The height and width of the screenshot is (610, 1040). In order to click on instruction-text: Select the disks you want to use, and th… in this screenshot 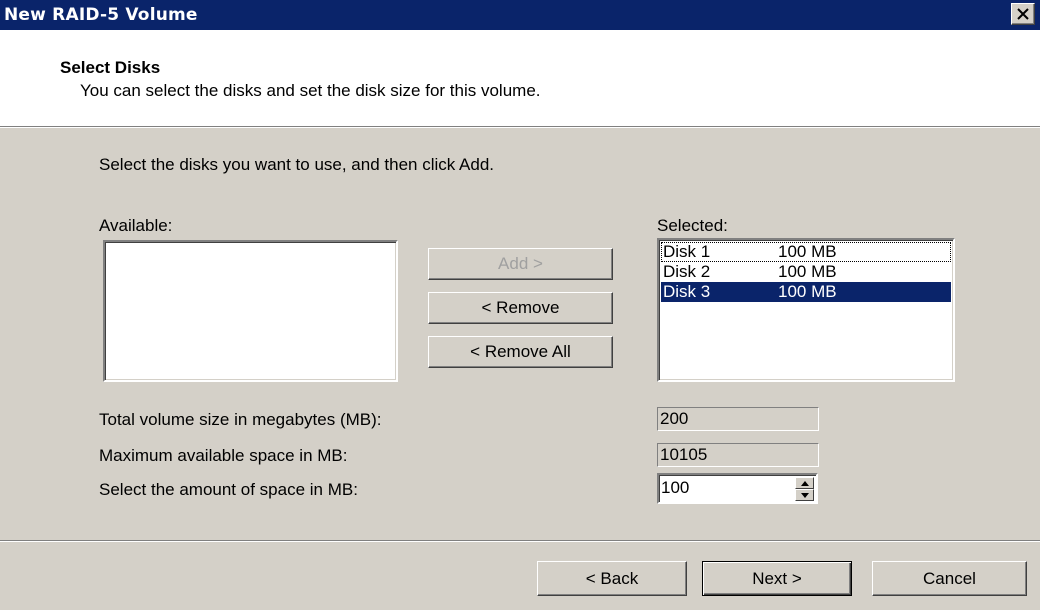, I will do `click(297, 164)`.